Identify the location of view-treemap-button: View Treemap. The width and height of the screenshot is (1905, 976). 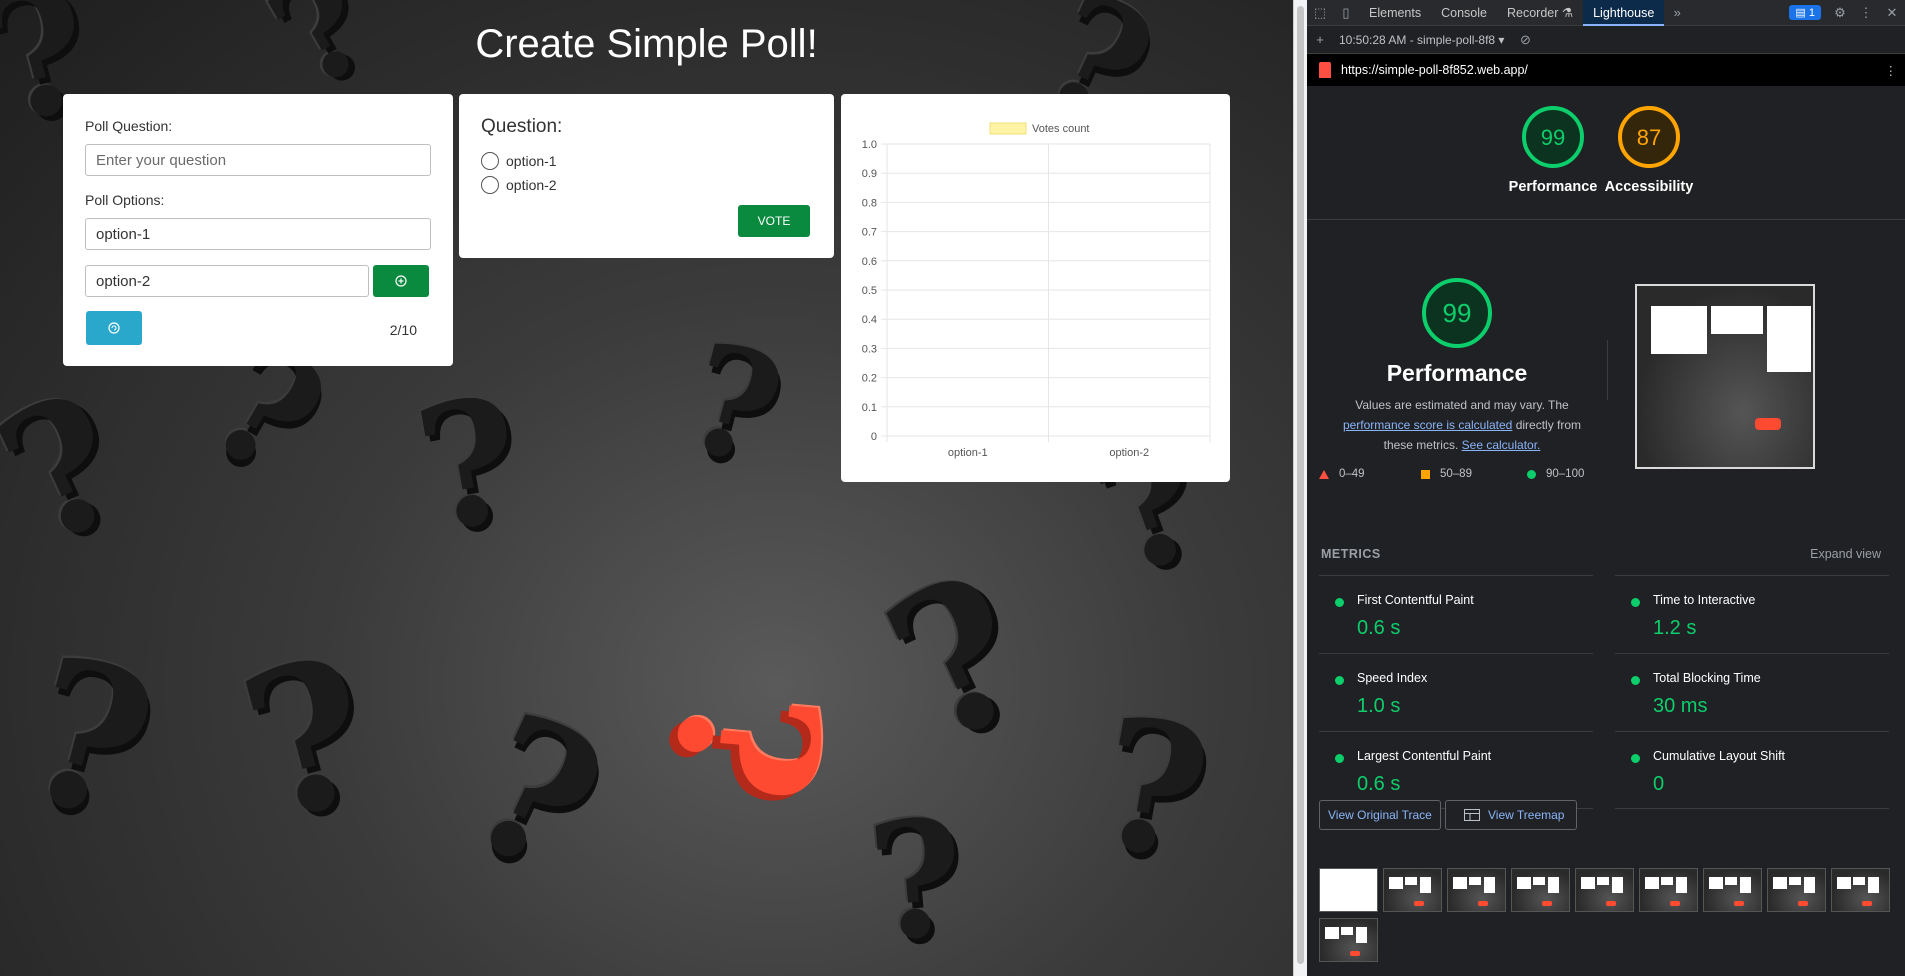
(1511, 815).